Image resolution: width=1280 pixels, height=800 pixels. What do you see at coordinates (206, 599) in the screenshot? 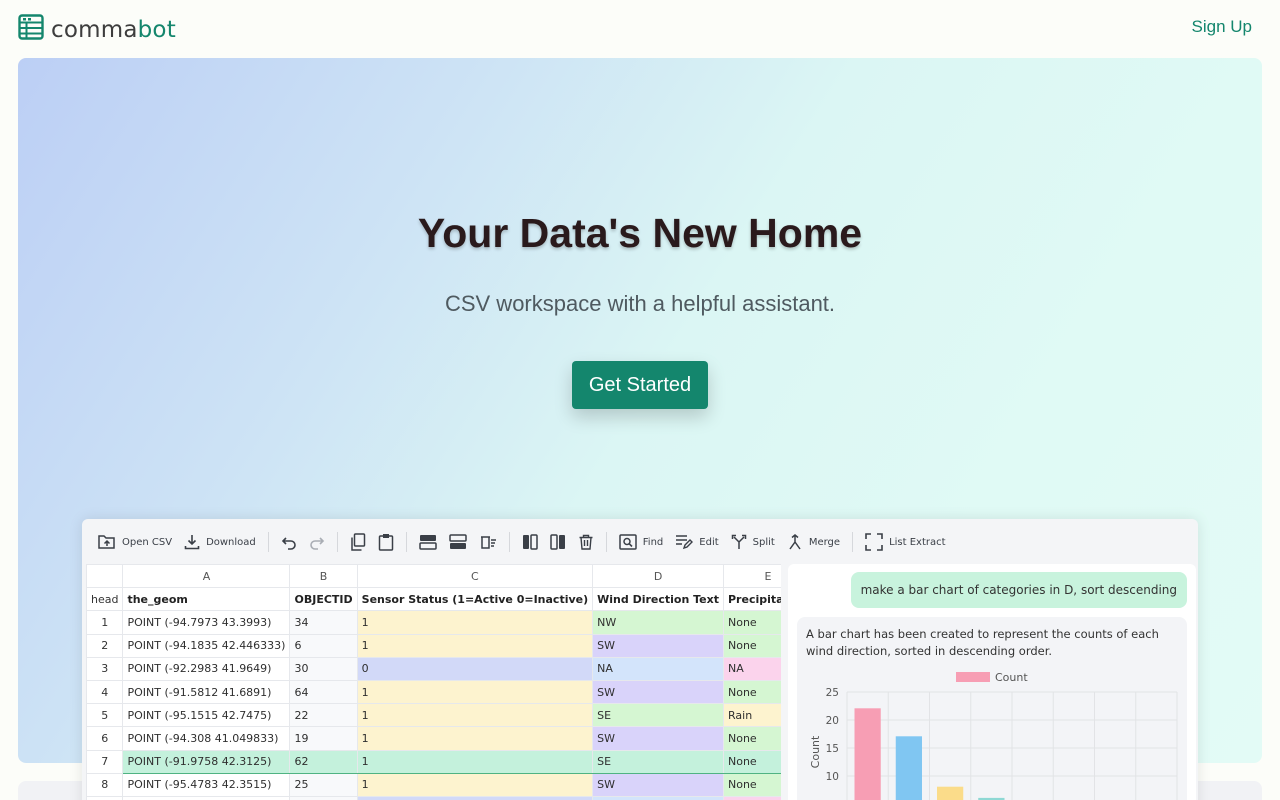
I see `column-header: the_geom` at bounding box center [206, 599].